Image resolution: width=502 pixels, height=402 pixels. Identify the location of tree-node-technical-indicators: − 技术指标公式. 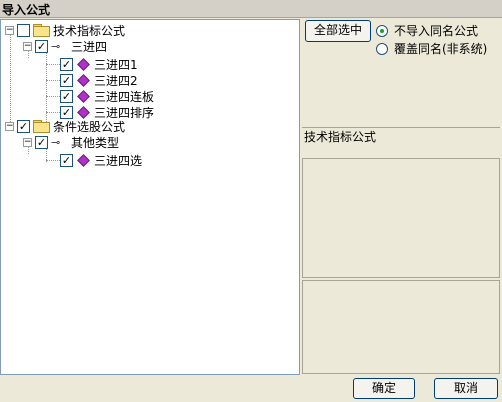
(65, 30).